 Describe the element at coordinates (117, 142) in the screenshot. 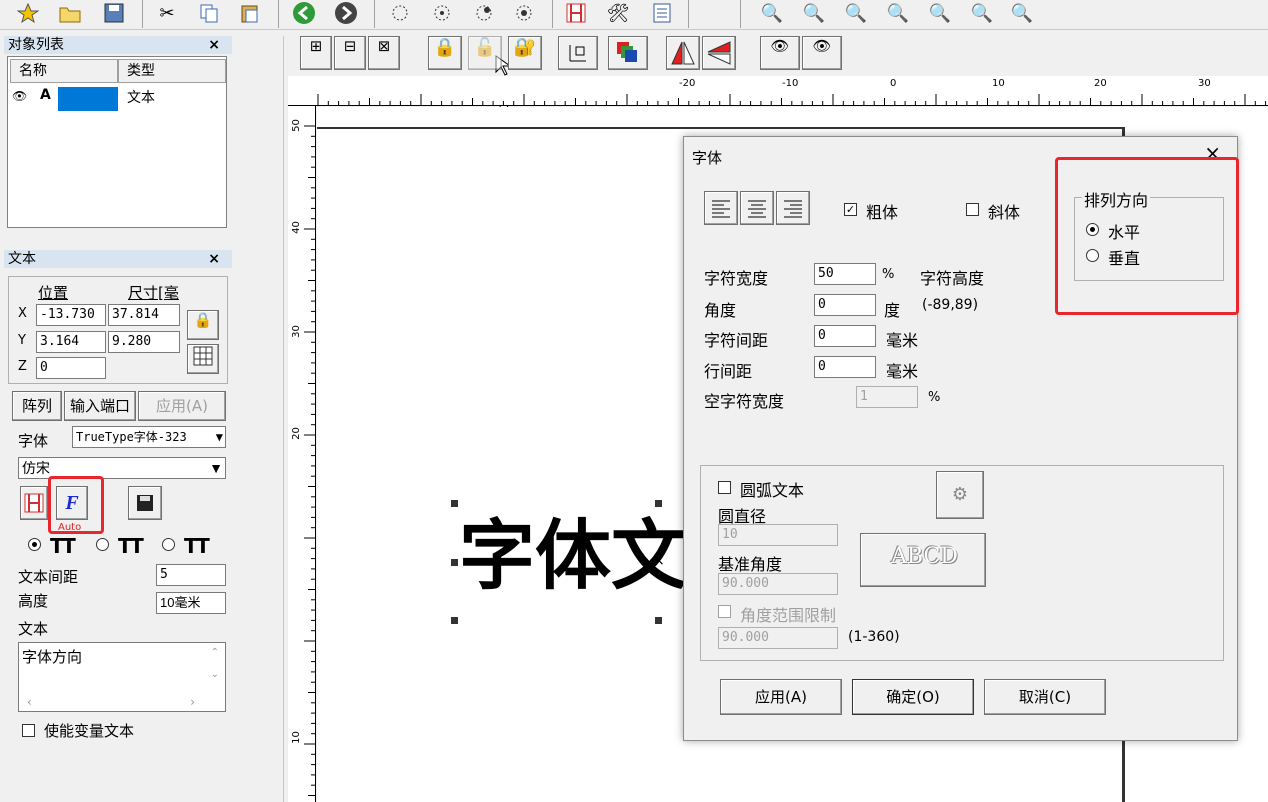

I see `object-list-view: 名称 类型 👁 A 文本` at that location.